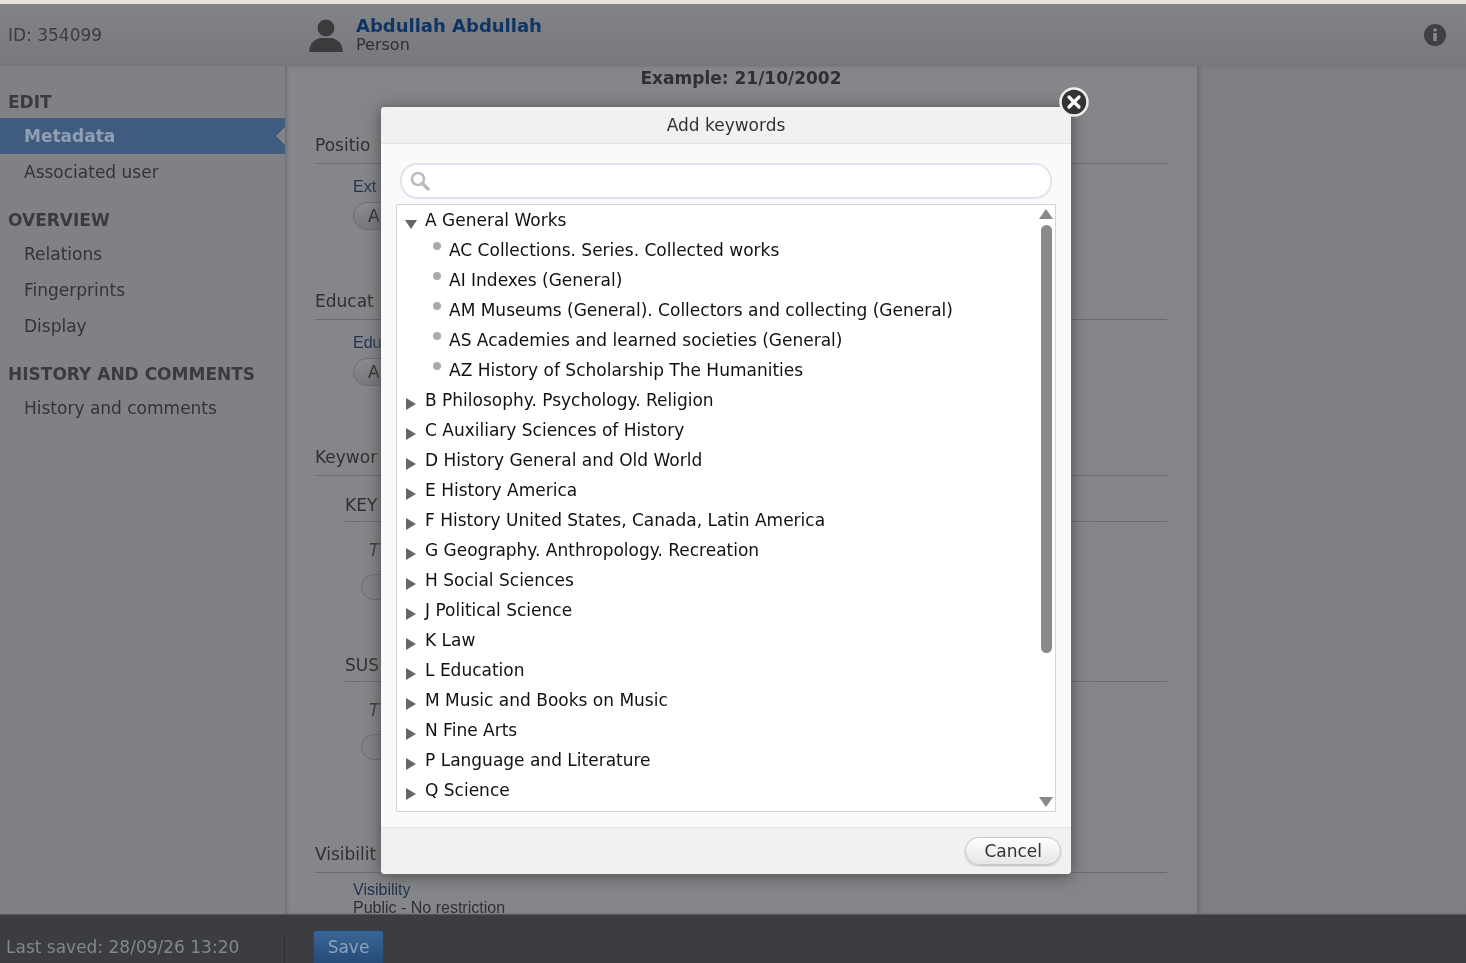 The height and width of the screenshot is (963, 1466). Describe the element at coordinates (1046, 802) in the screenshot. I see `scroll-down-icon` at that location.